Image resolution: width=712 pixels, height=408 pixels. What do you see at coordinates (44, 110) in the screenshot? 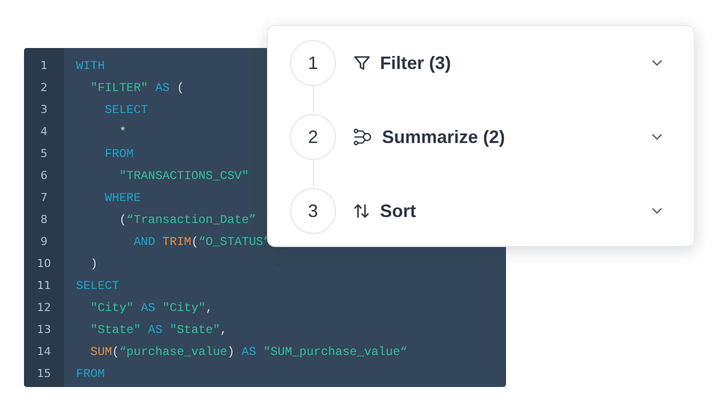
I see `line-number: 3` at bounding box center [44, 110].